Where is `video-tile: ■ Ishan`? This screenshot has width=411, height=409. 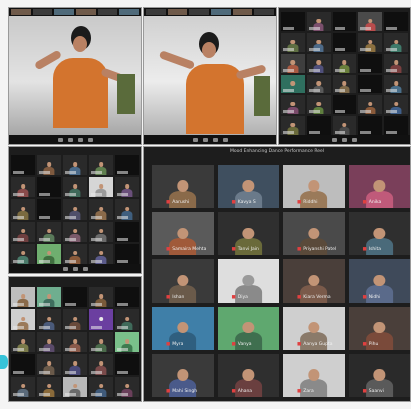 video-tile: ■ Ishan is located at coordinates (183, 281).